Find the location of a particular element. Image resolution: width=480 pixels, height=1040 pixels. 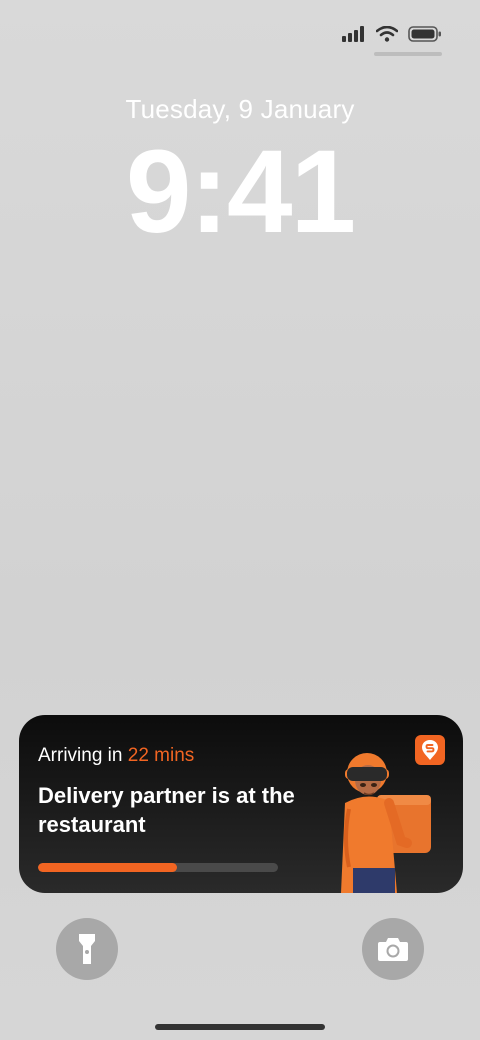

status-bar is located at coordinates (387, 42).